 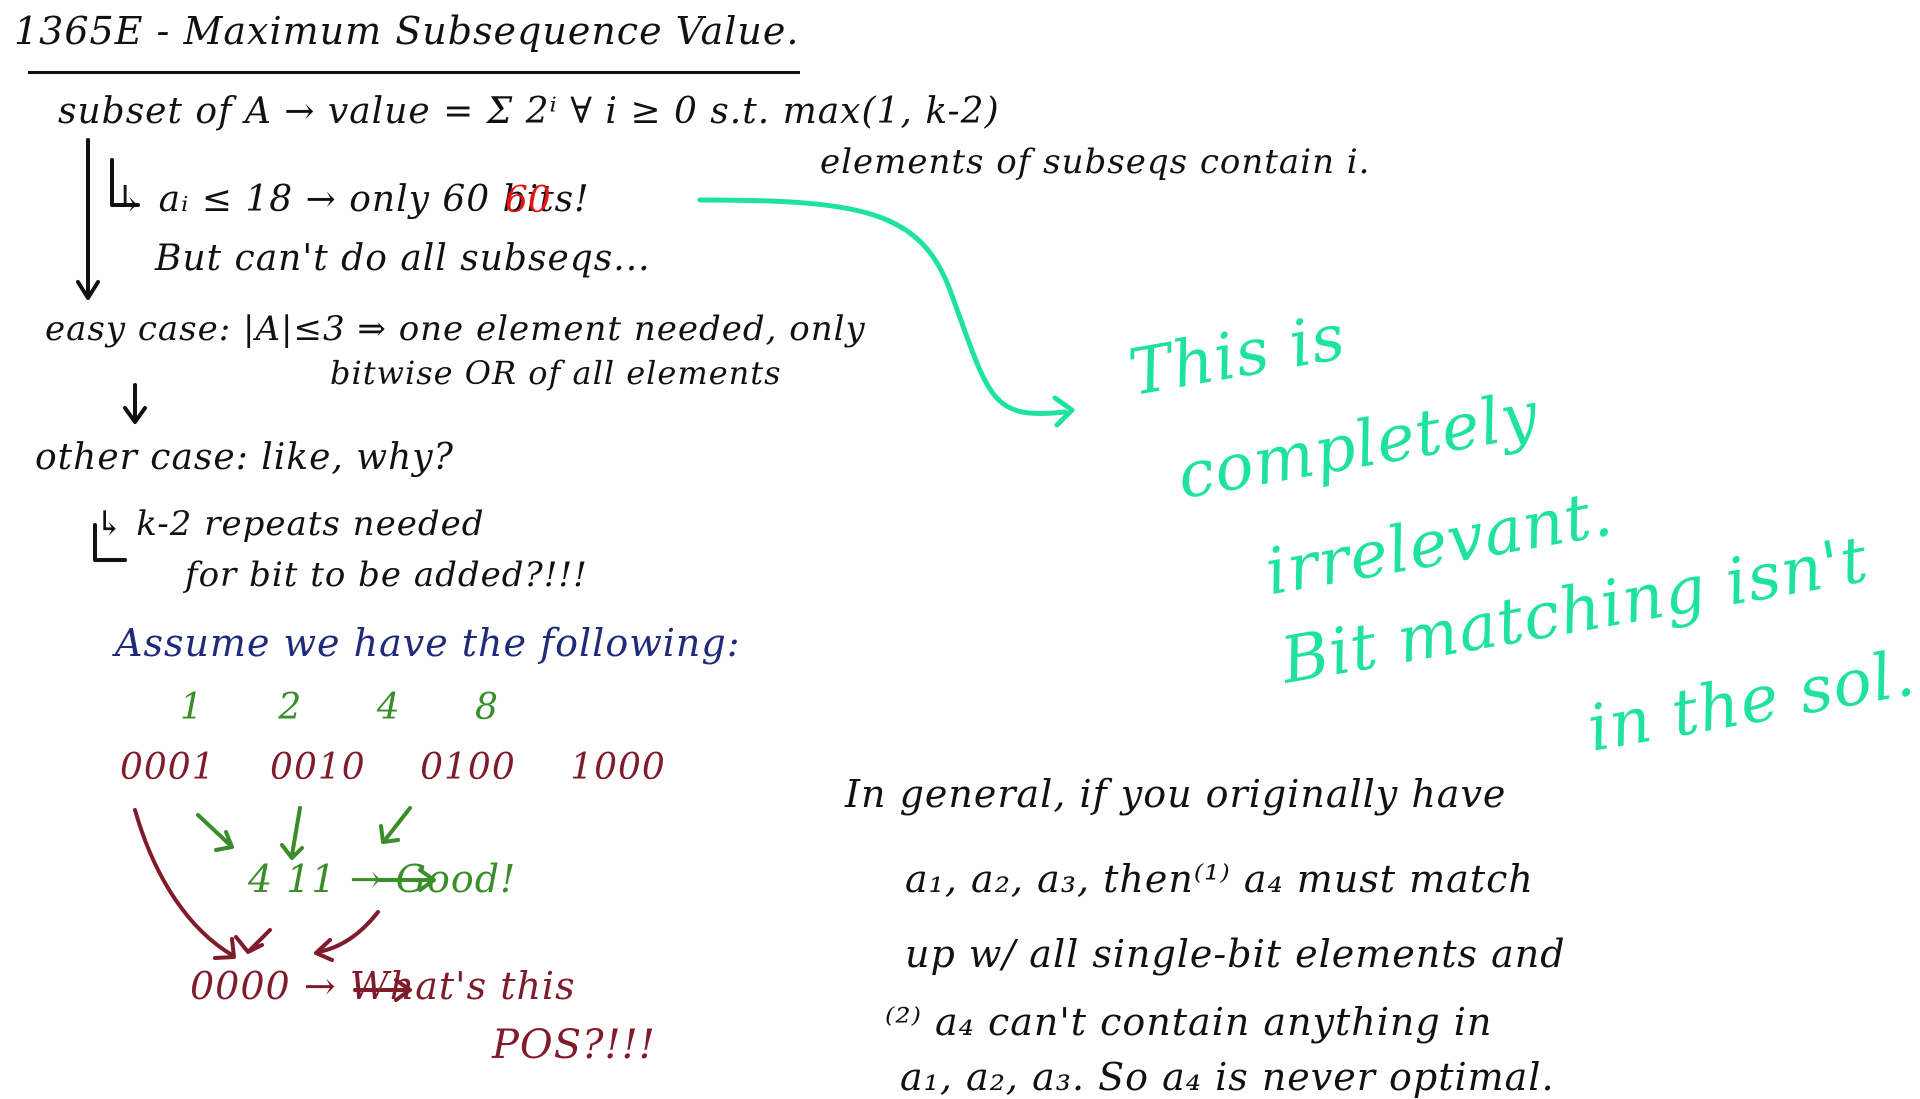 I want to click on sixty-bits-highlight: 60, so click(x=528, y=200).